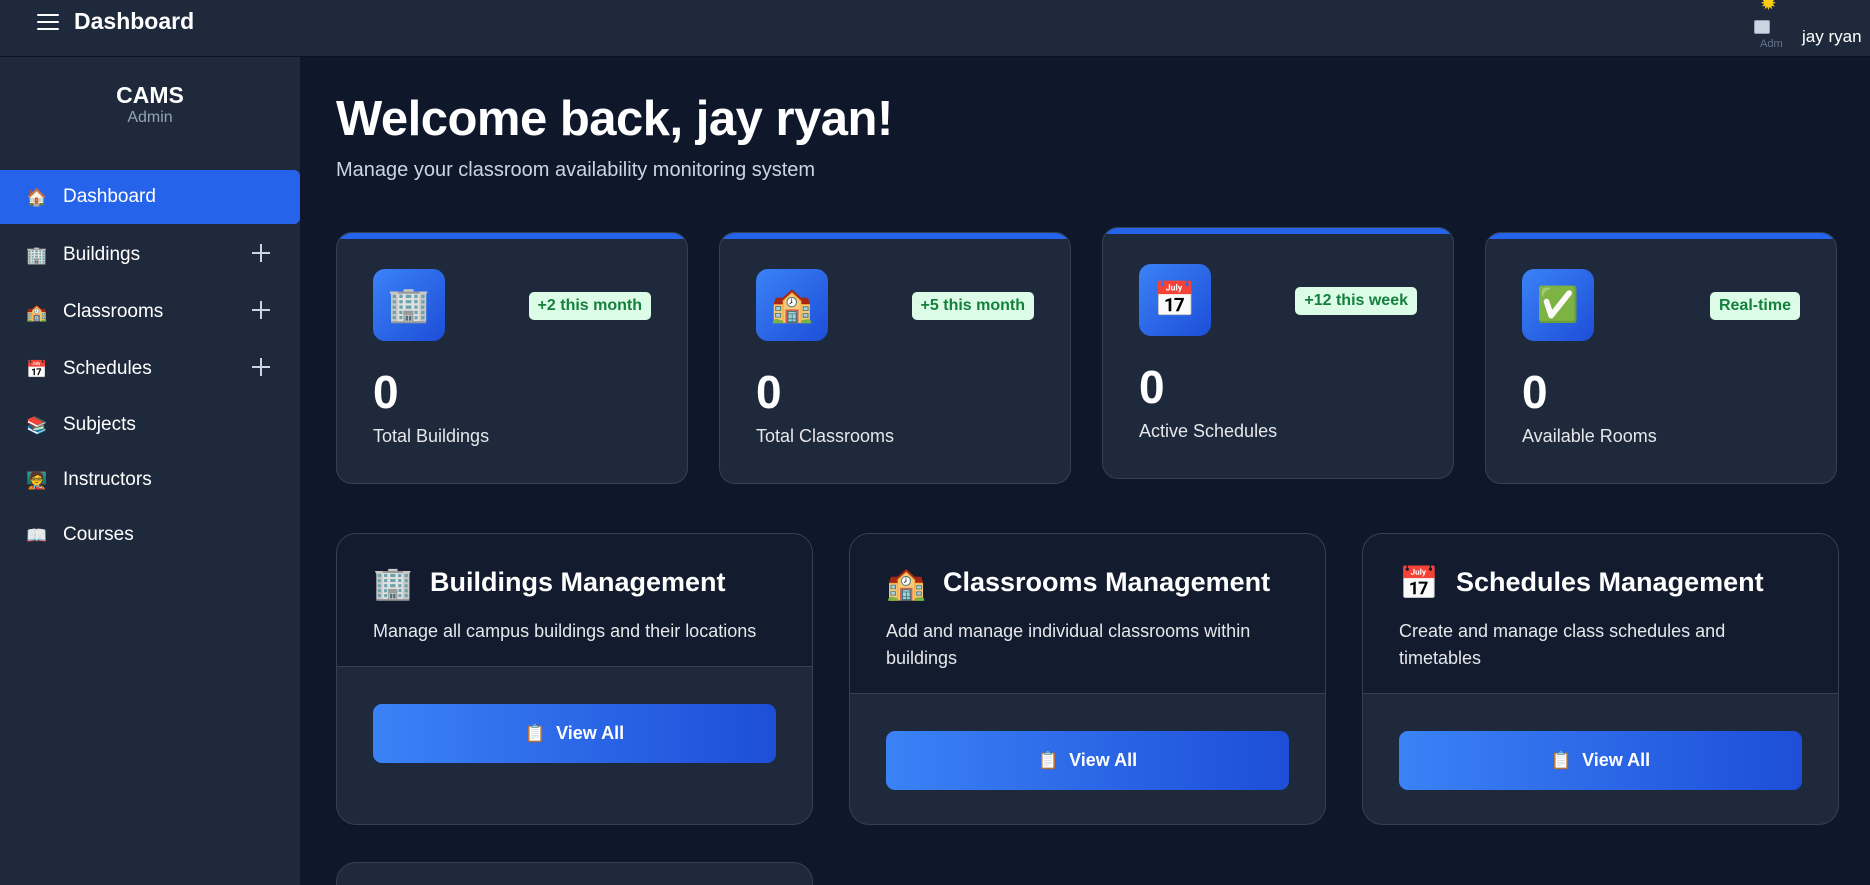  I want to click on view-all-buildings-button: 📋 View All, so click(574, 733).